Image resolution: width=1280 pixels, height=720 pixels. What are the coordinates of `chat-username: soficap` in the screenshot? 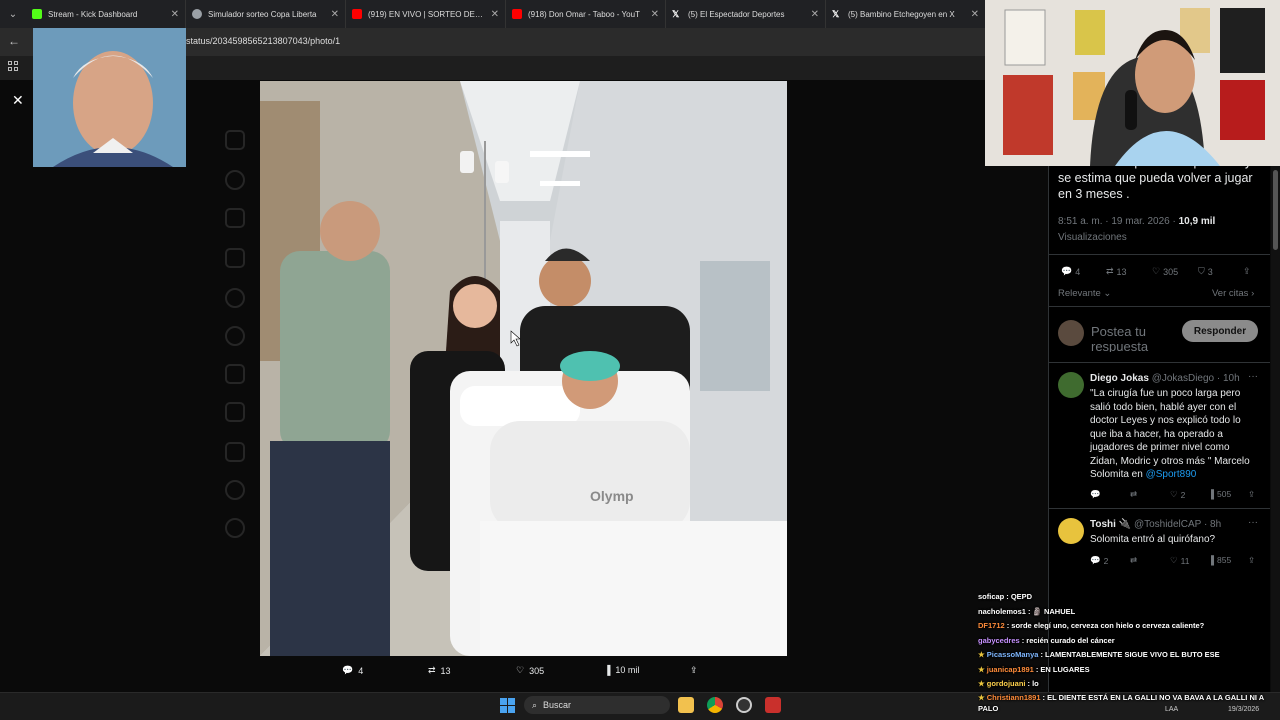 It's located at (991, 596).